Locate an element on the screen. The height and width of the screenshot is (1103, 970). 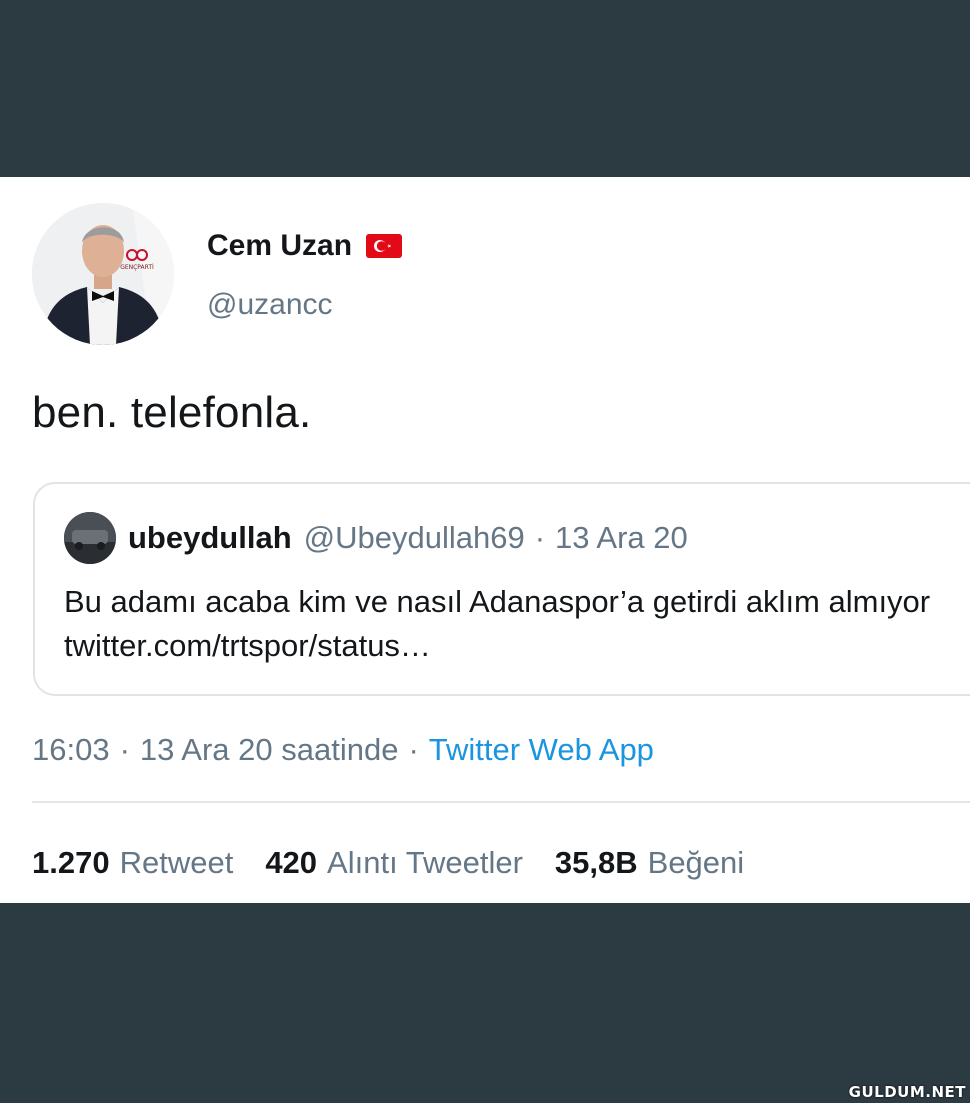
author-handle: @uzancc is located at coordinates (270, 305).